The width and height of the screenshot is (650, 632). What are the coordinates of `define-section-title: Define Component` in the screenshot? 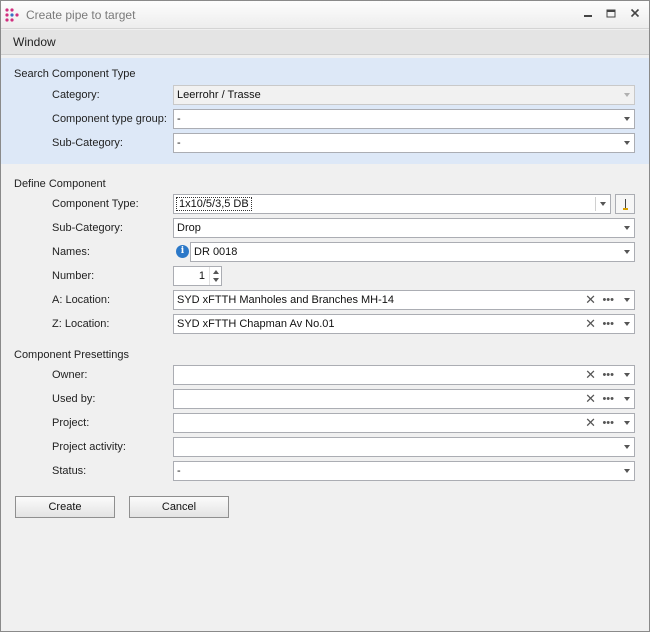 It's located at (60, 184).